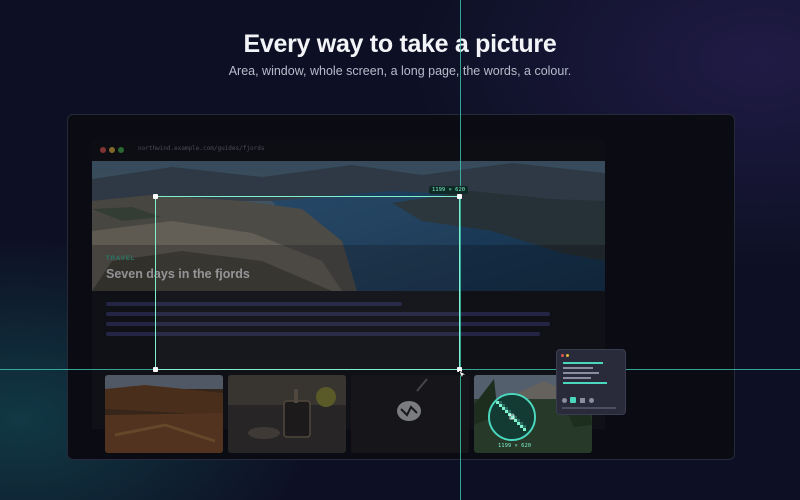  Describe the element at coordinates (562, 355) in the screenshot. I see `panel-close-dot` at that location.